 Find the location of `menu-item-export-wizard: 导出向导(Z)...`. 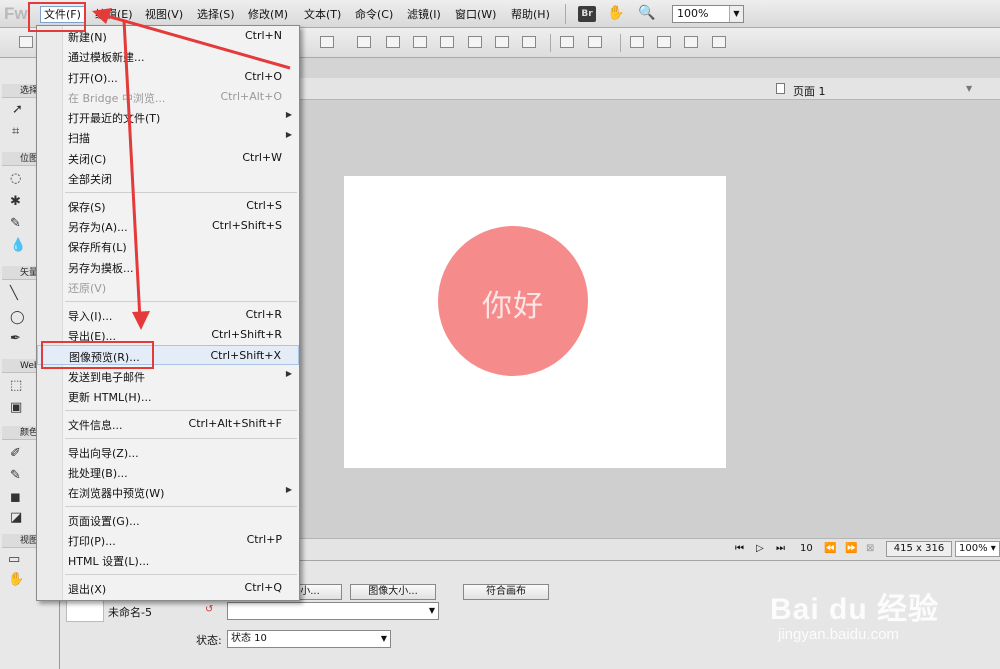

menu-item-export-wizard: 导出向导(Z)... is located at coordinates (168, 452).